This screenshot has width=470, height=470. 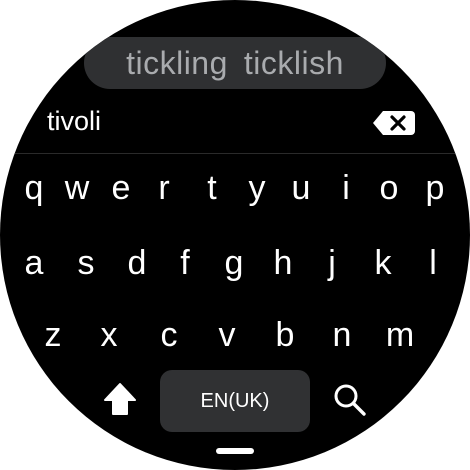 What do you see at coordinates (389, 190) in the screenshot?
I see `key-o: o` at bounding box center [389, 190].